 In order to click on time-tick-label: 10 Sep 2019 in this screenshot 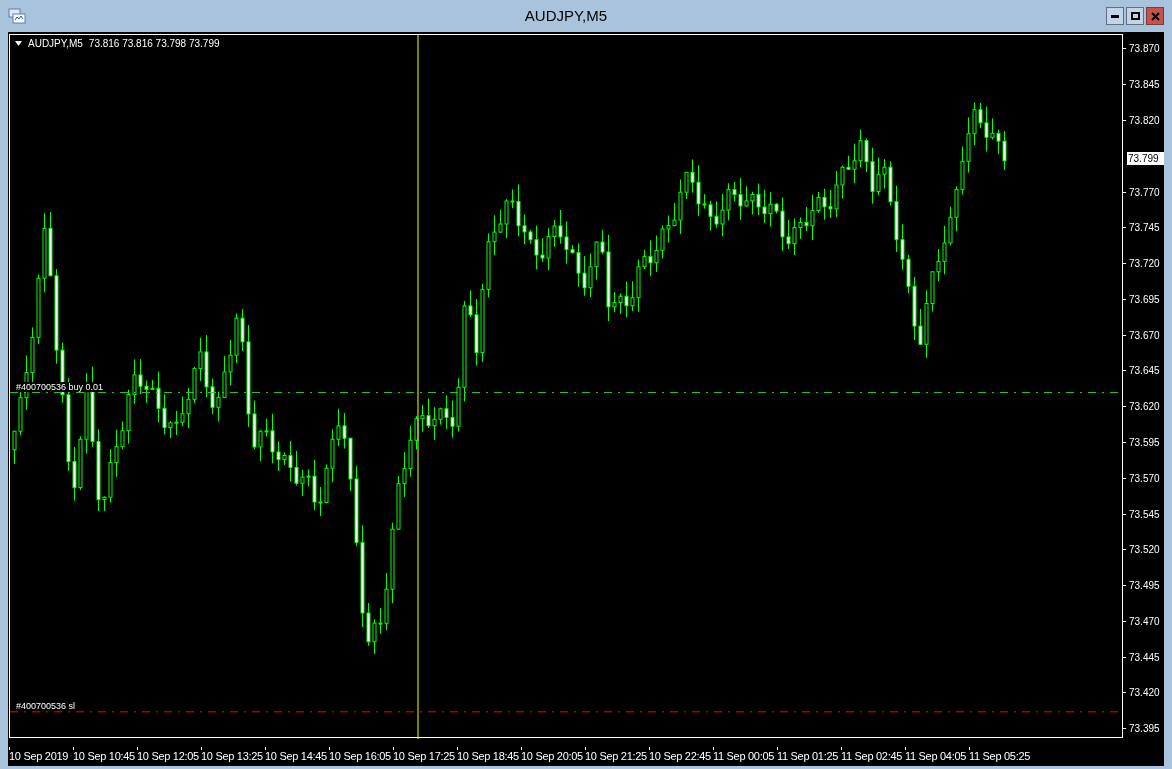, I will do `click(39, 756)`.